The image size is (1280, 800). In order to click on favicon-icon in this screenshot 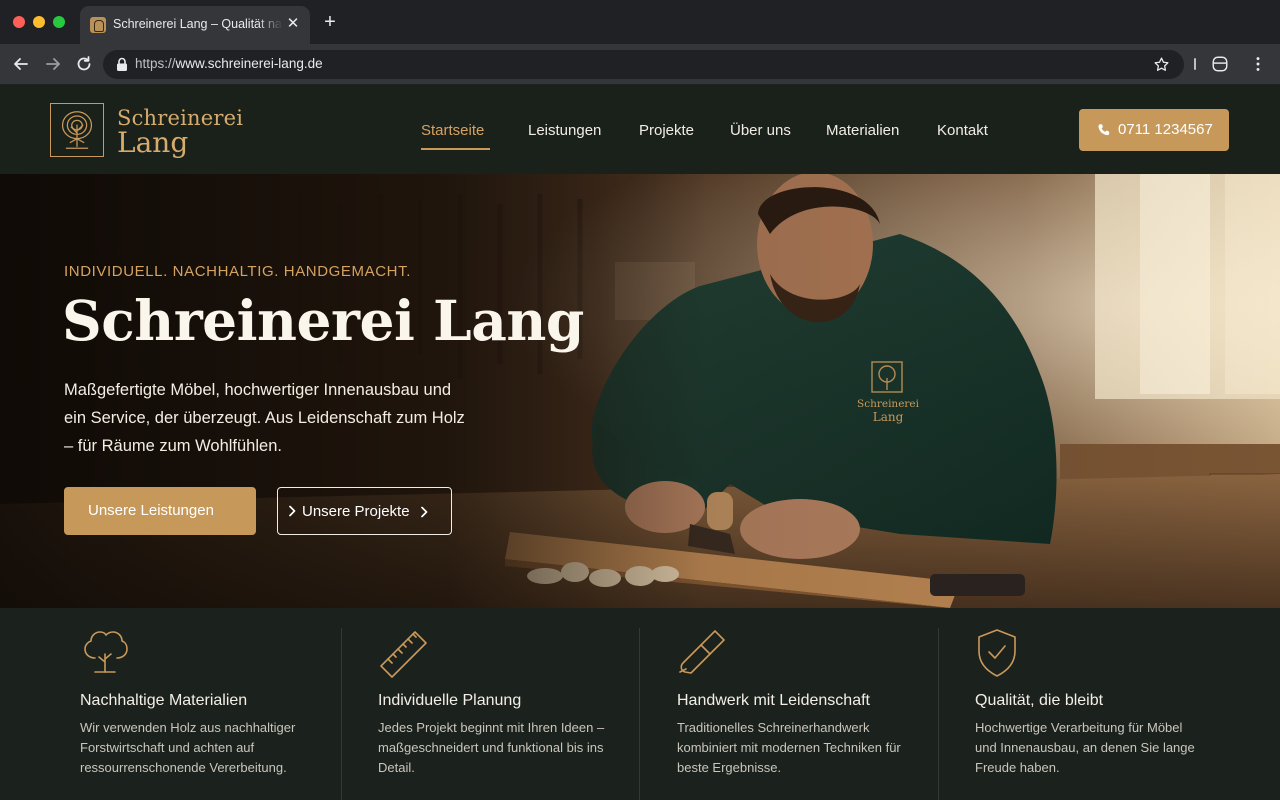, I will do `click(98, 25)`.